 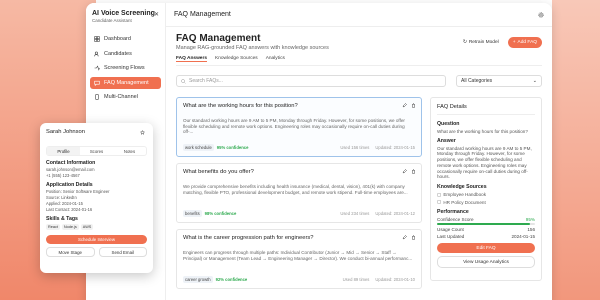 What do you see at coordinates (462, 187) in the screenshot?
I see `sources-heading: Knowledge Sources` at bounding box center [462, 187].